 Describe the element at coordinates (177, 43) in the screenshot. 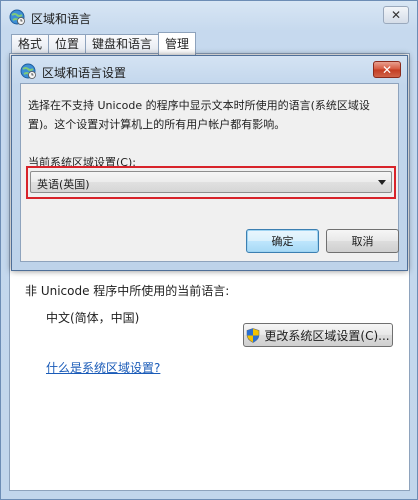

I see `tab-administrative: 管理` at that location.